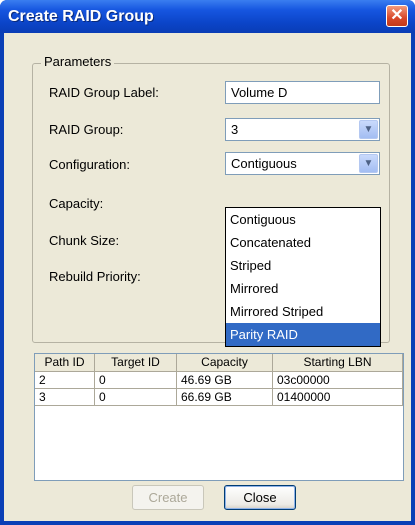  I want to click on table-cell: 3, so click(65, 397).